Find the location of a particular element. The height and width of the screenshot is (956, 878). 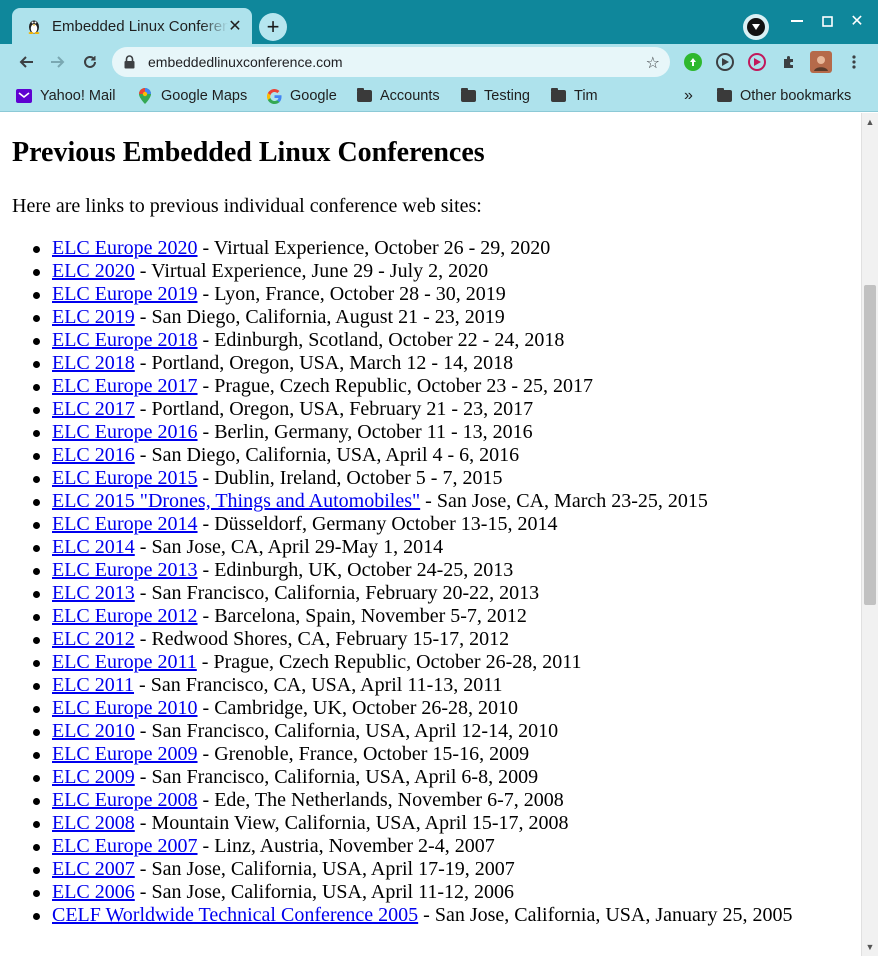

tab-title: Embedded Linux Conference is located at coordinates (140, 26).